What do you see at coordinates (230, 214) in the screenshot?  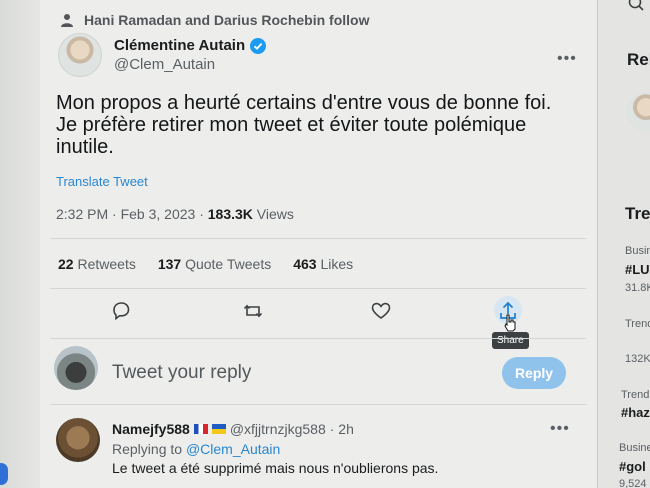 I see `views-count: 183.3K` at bounding box center [230, 214].